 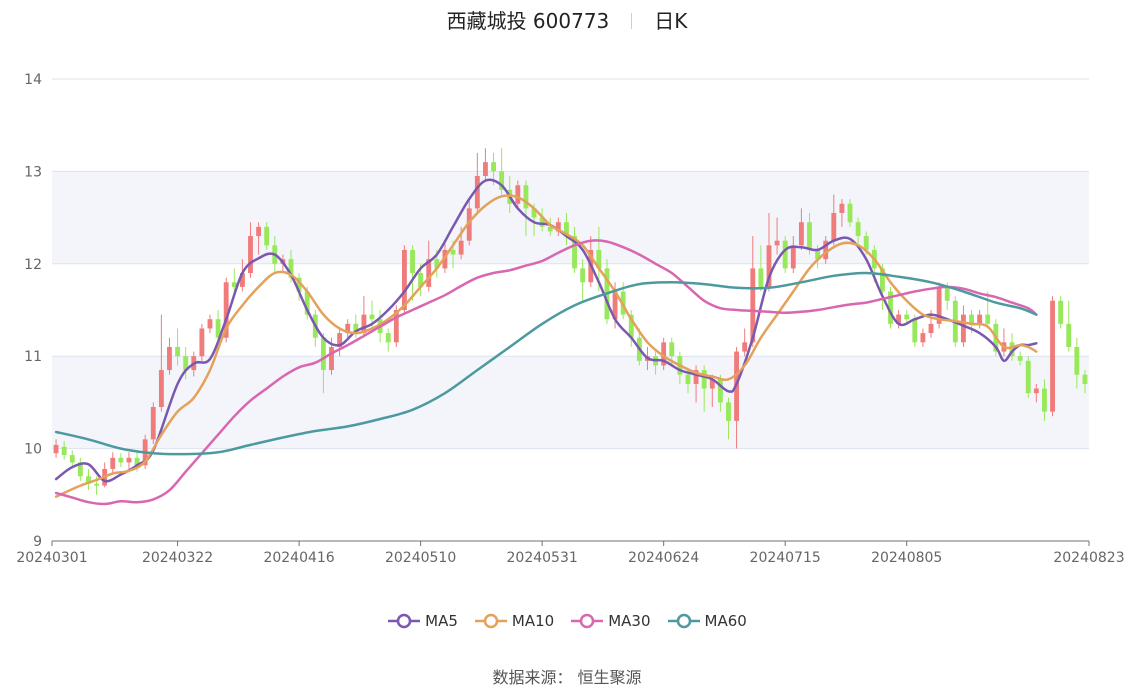 I want to click on y-tick-label: 9, so click(x=37, y=542).